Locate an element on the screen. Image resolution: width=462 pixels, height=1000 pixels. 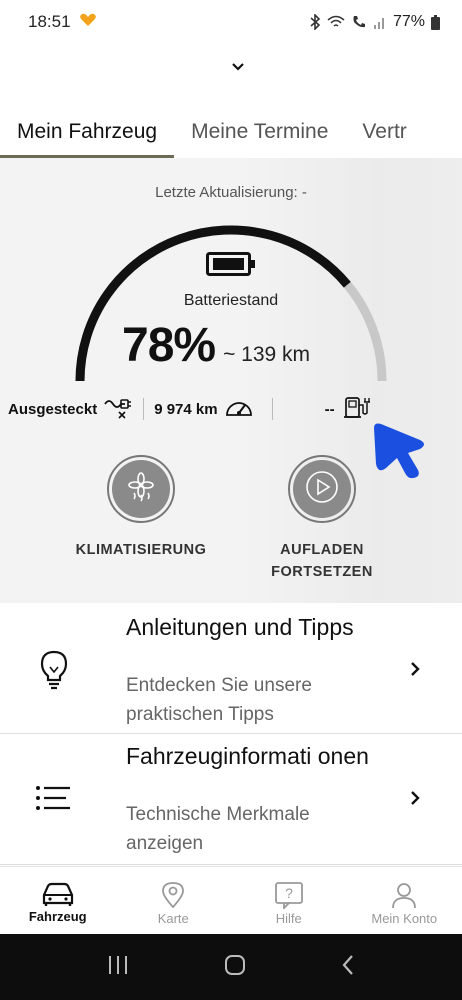
plug-status-label: Ausgesteckt is located at coordinates (53, 409).